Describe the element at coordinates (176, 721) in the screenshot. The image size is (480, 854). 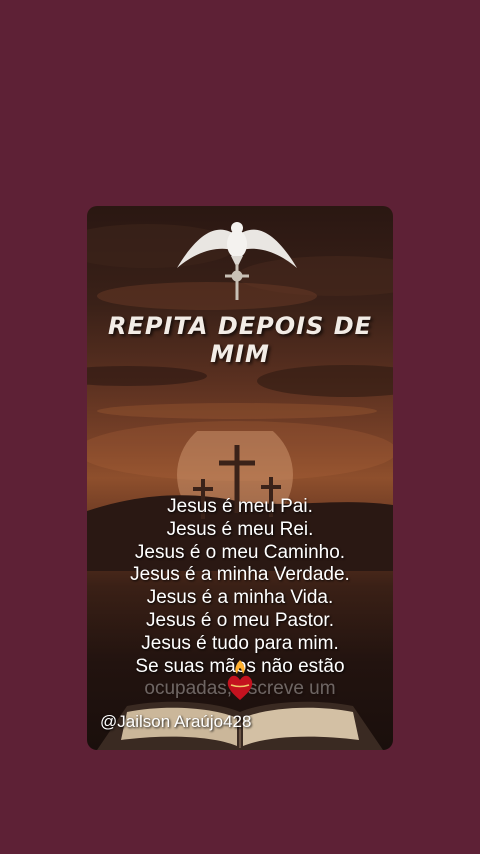
I see `username-watermark: @Jailson Araújo428` at that location.